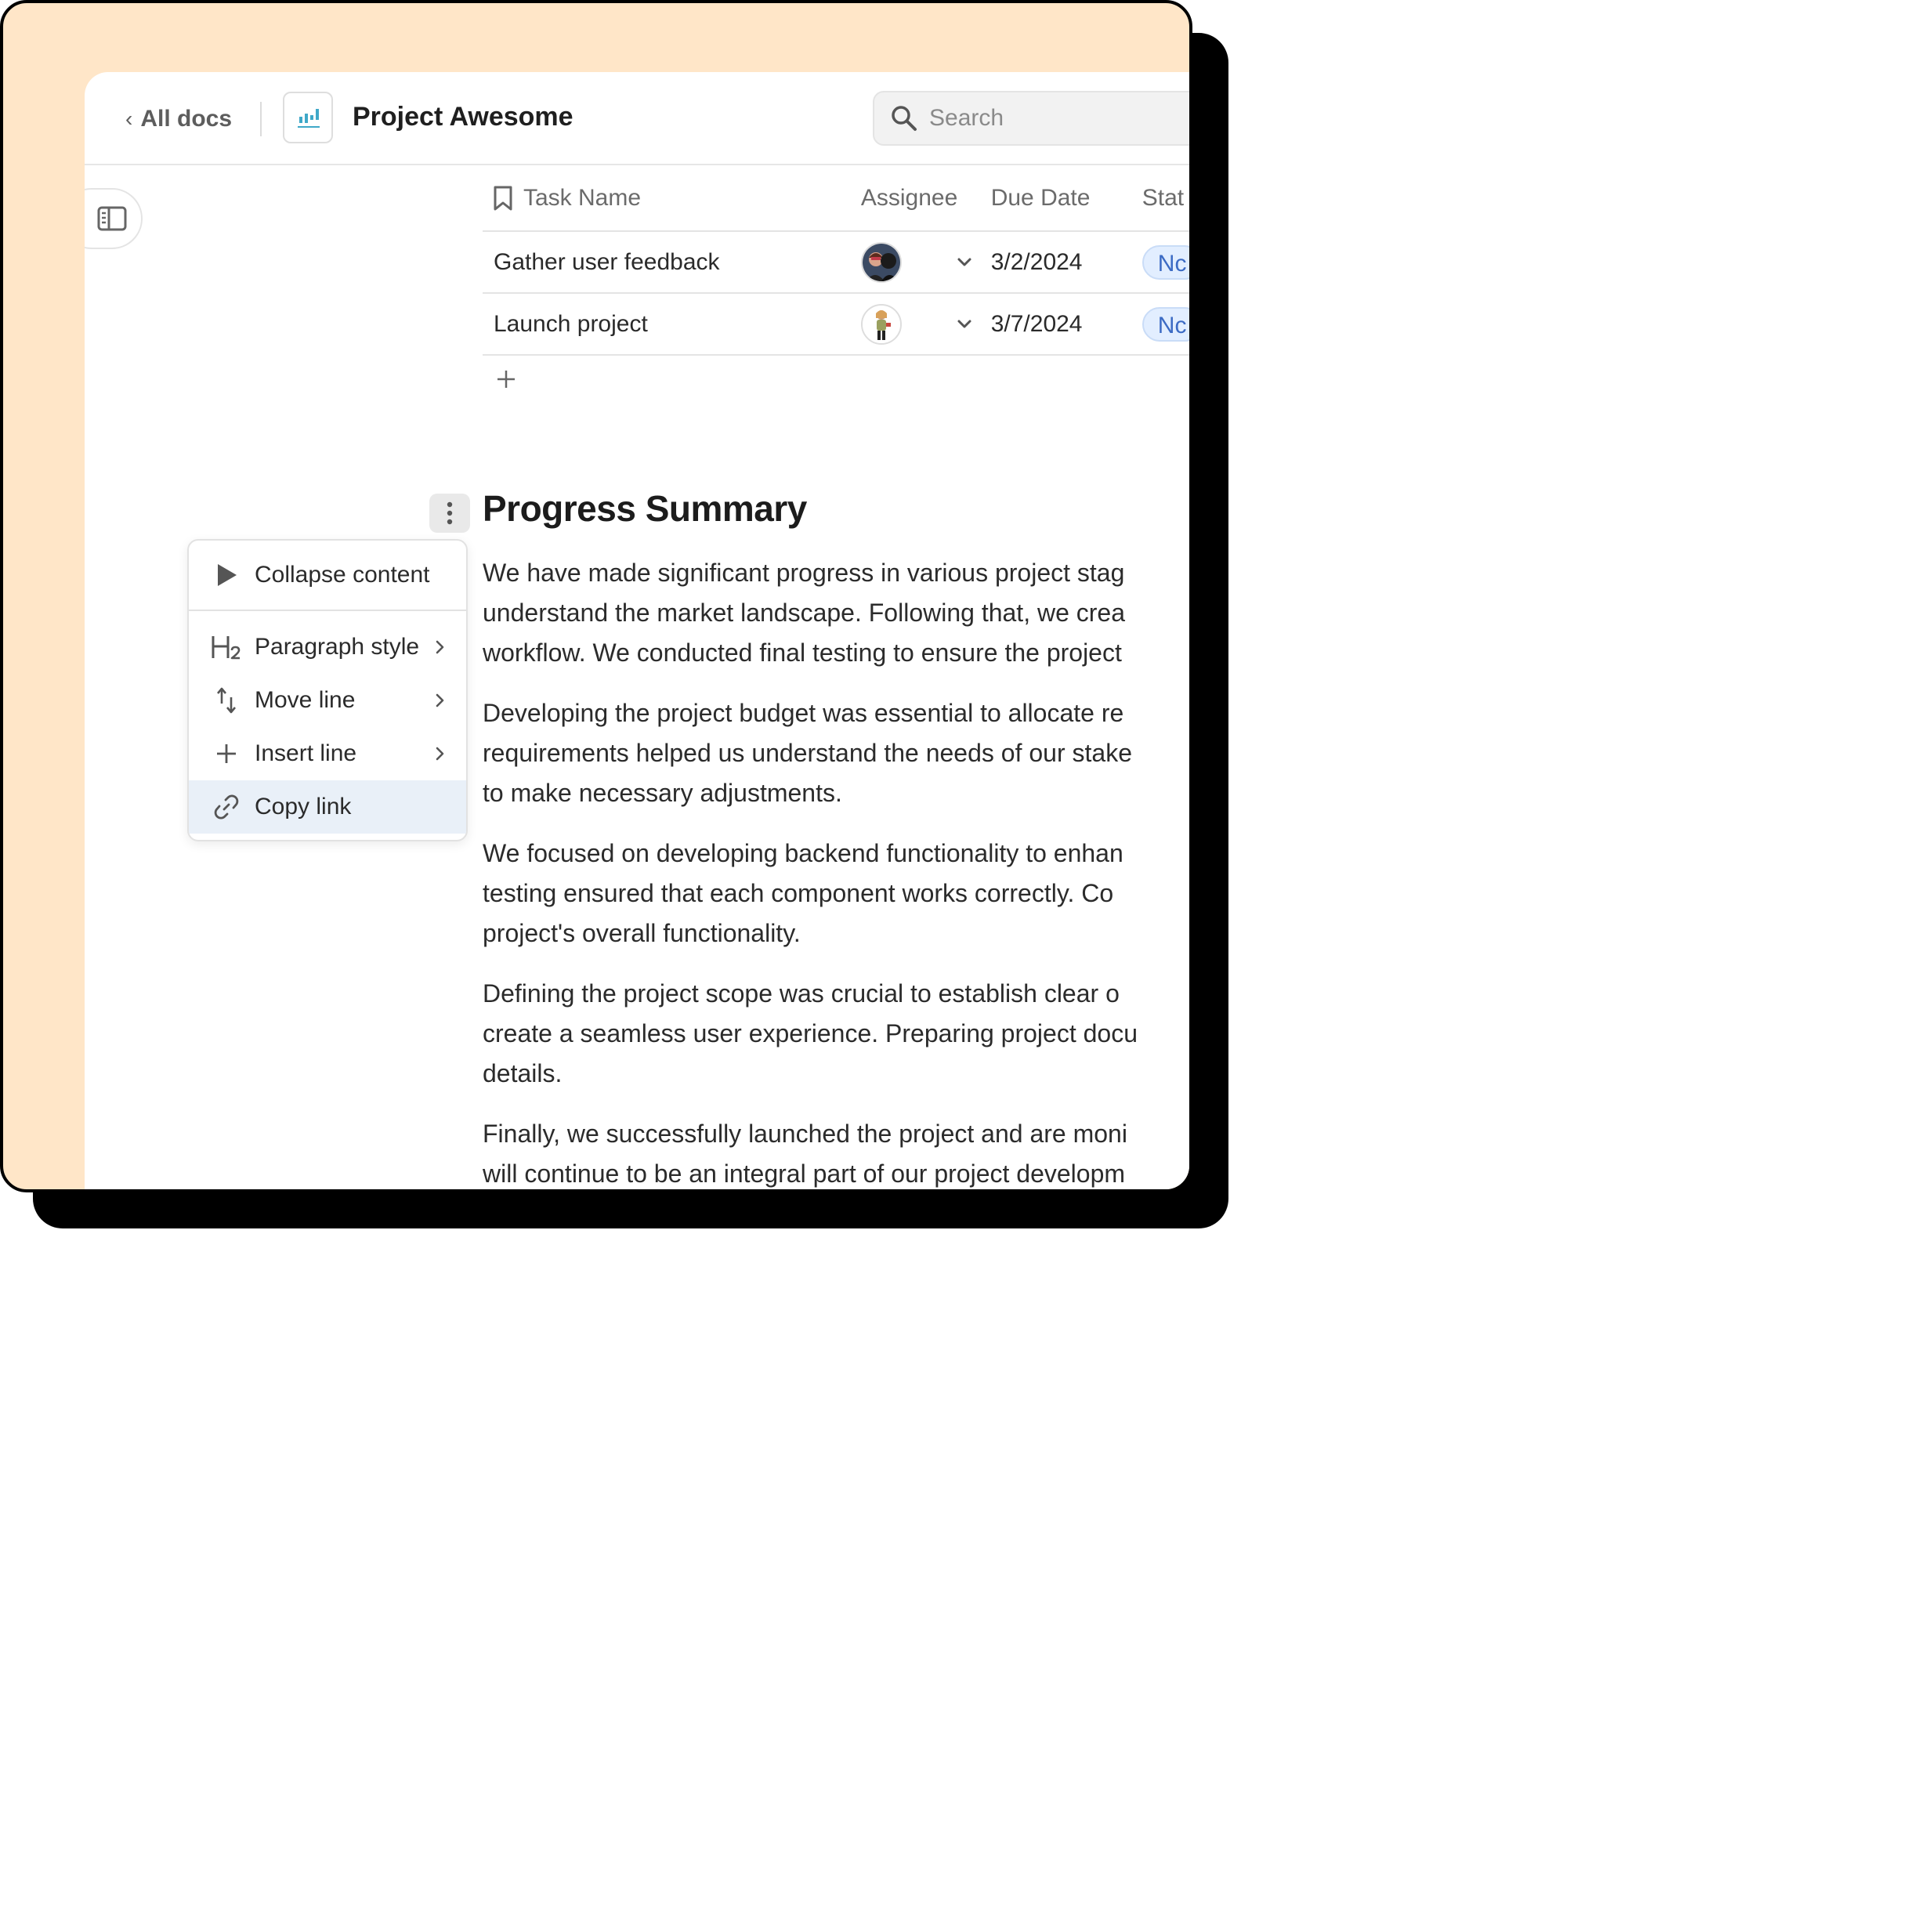 The image size is (1932, 1932). Describe the element at coordinates (642, 933) in the screenshot. I see `paragraph-line: project's overall functionality.` at that location.